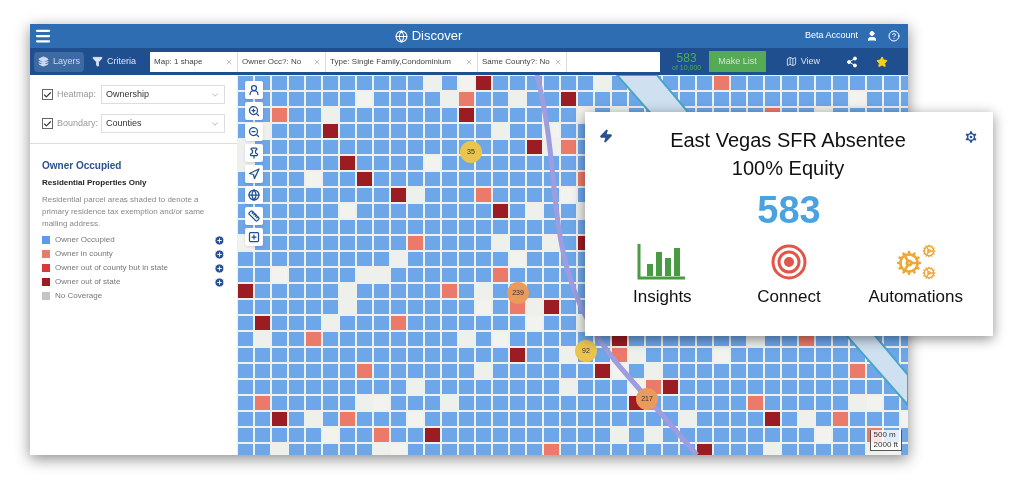 This screenshot has height=502, width=1024. Describe the element at coordinates (77, 123) in the screenshot. I see `layer-label: Boundary:` at that location.